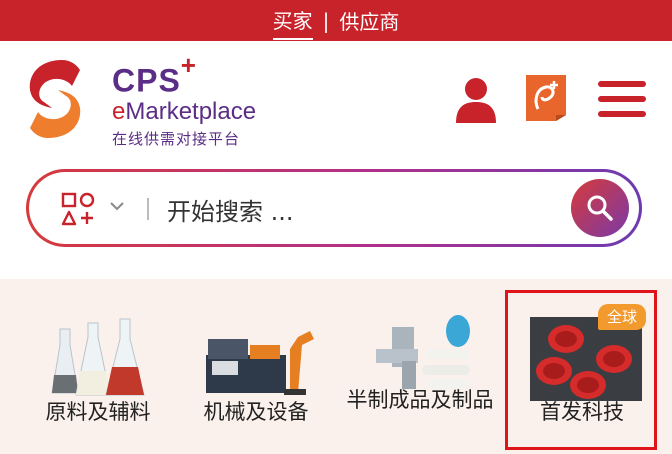  Describe the element at coordinates (336, 20) in the screenshot. I see `role-switch-bar: 买家 | 供应商` at that location.